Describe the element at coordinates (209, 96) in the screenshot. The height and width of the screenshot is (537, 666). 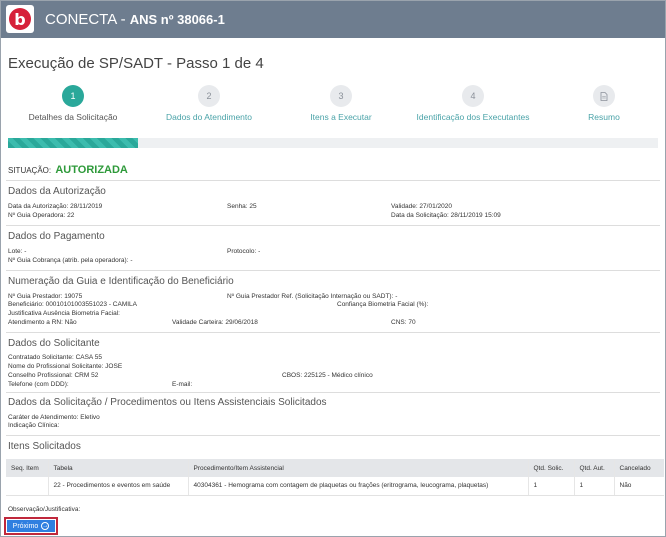
I see `step-number: 2` at that location.